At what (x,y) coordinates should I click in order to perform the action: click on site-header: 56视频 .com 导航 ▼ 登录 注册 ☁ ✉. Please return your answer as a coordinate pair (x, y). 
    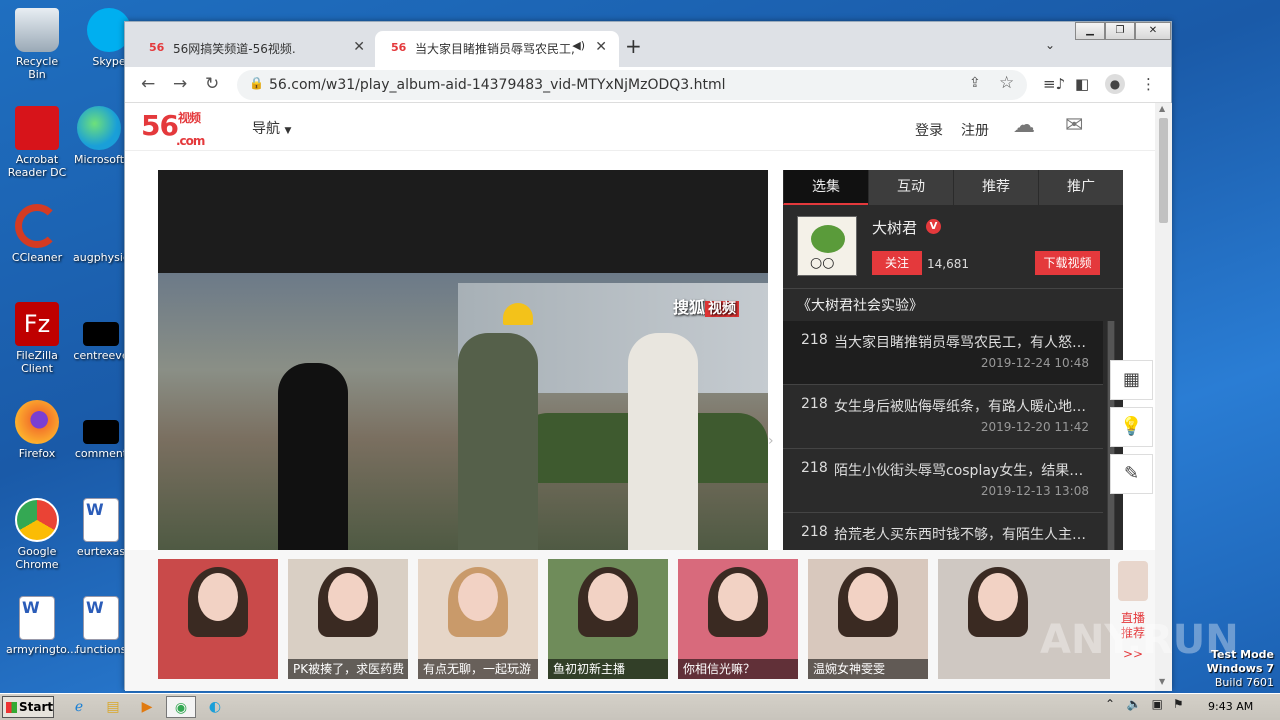
    Looking at the image, I should click on (640, 127).